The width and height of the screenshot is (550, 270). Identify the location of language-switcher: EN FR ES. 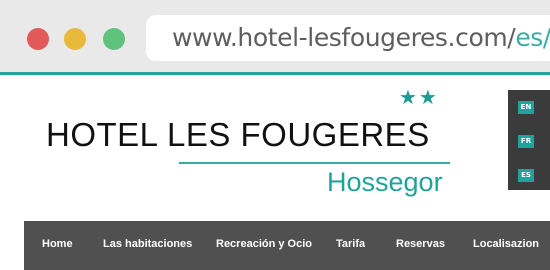
(529, 140).